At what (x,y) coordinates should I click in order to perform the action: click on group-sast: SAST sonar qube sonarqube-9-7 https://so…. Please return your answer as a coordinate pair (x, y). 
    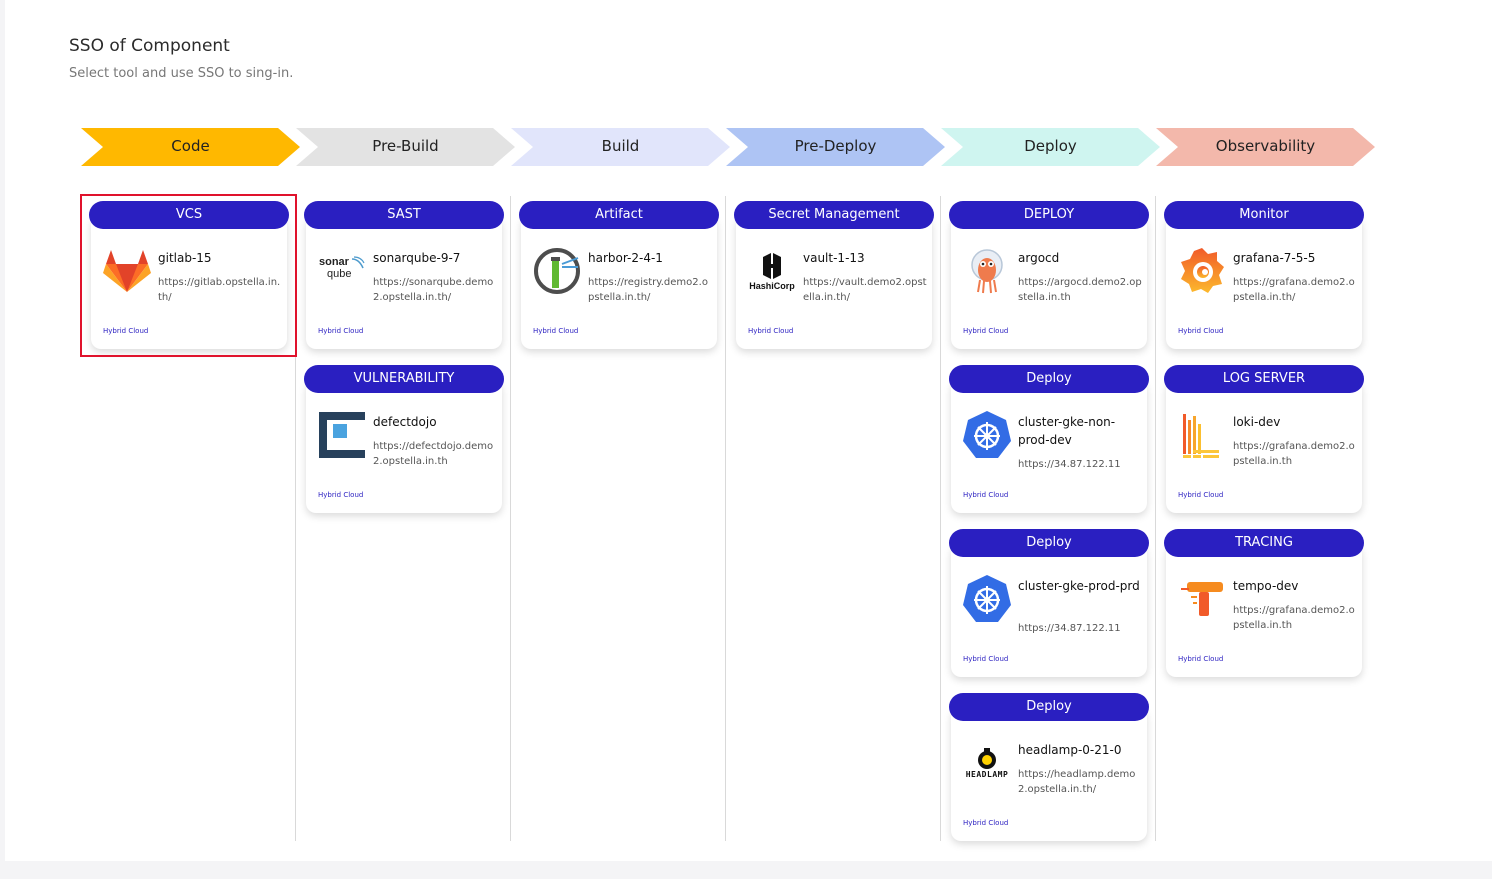
    Looking at the image, I should click on (404, 275).